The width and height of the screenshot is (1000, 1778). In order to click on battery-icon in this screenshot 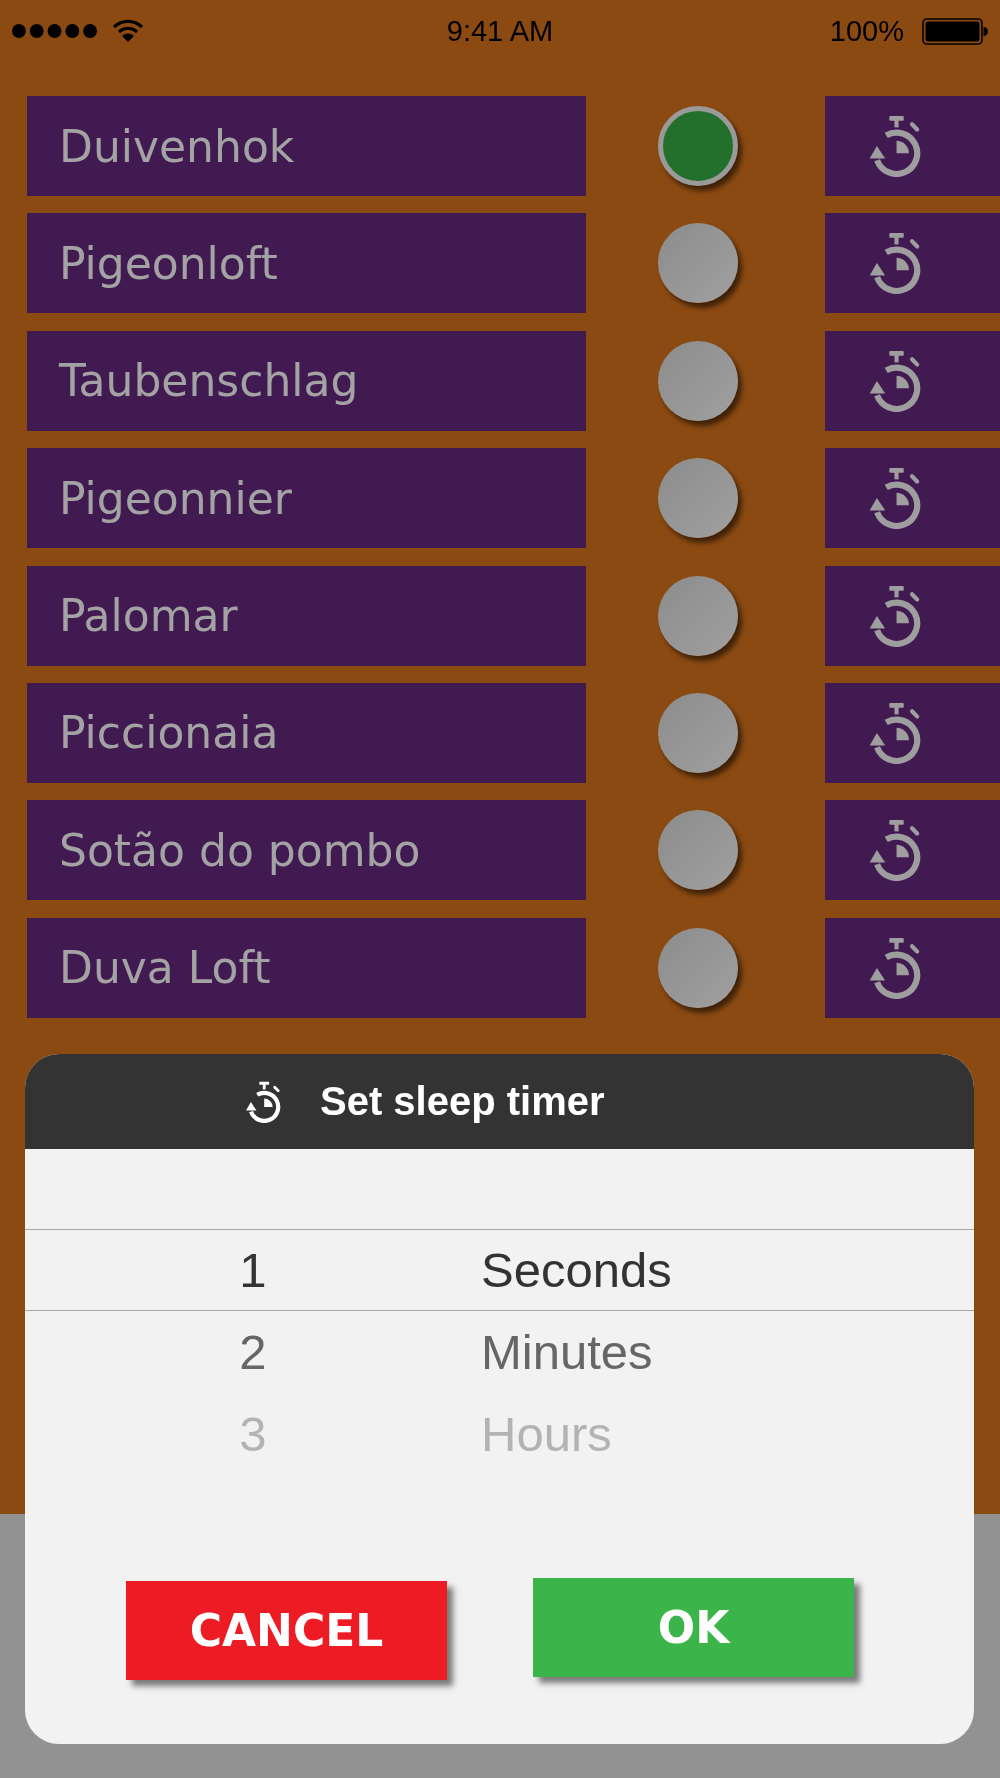, I will do `click(955, 31)`.